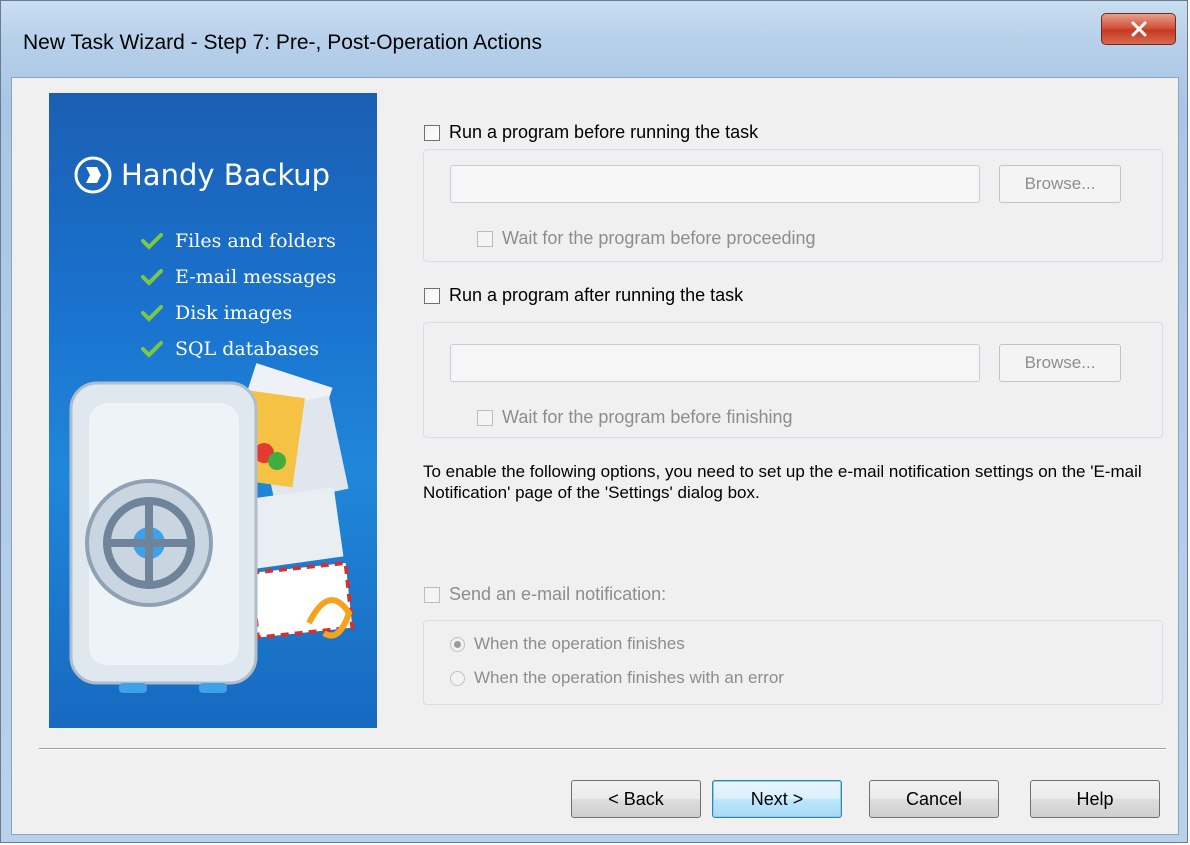 This screenshot has width=1190, height=845. What do you see at coordinates (485, 238) in the screenshot?
I see `wait-before-checkbox-box` at bounding box center [485, 238].